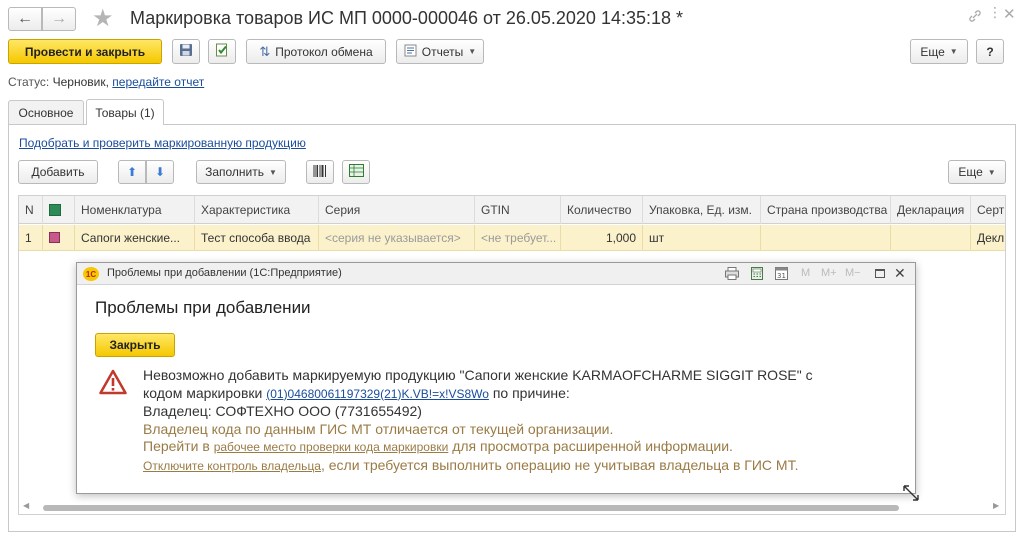  I want to click on resize-icon, so click(911, 494).